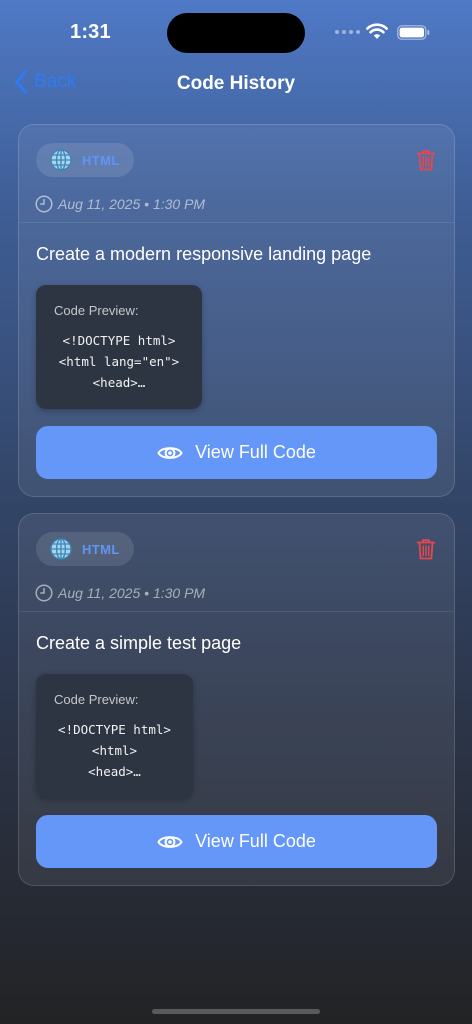 This screenshot has height=1024, width=472. I want to click on navigation-bar: Back Code History, so click(236, 84).